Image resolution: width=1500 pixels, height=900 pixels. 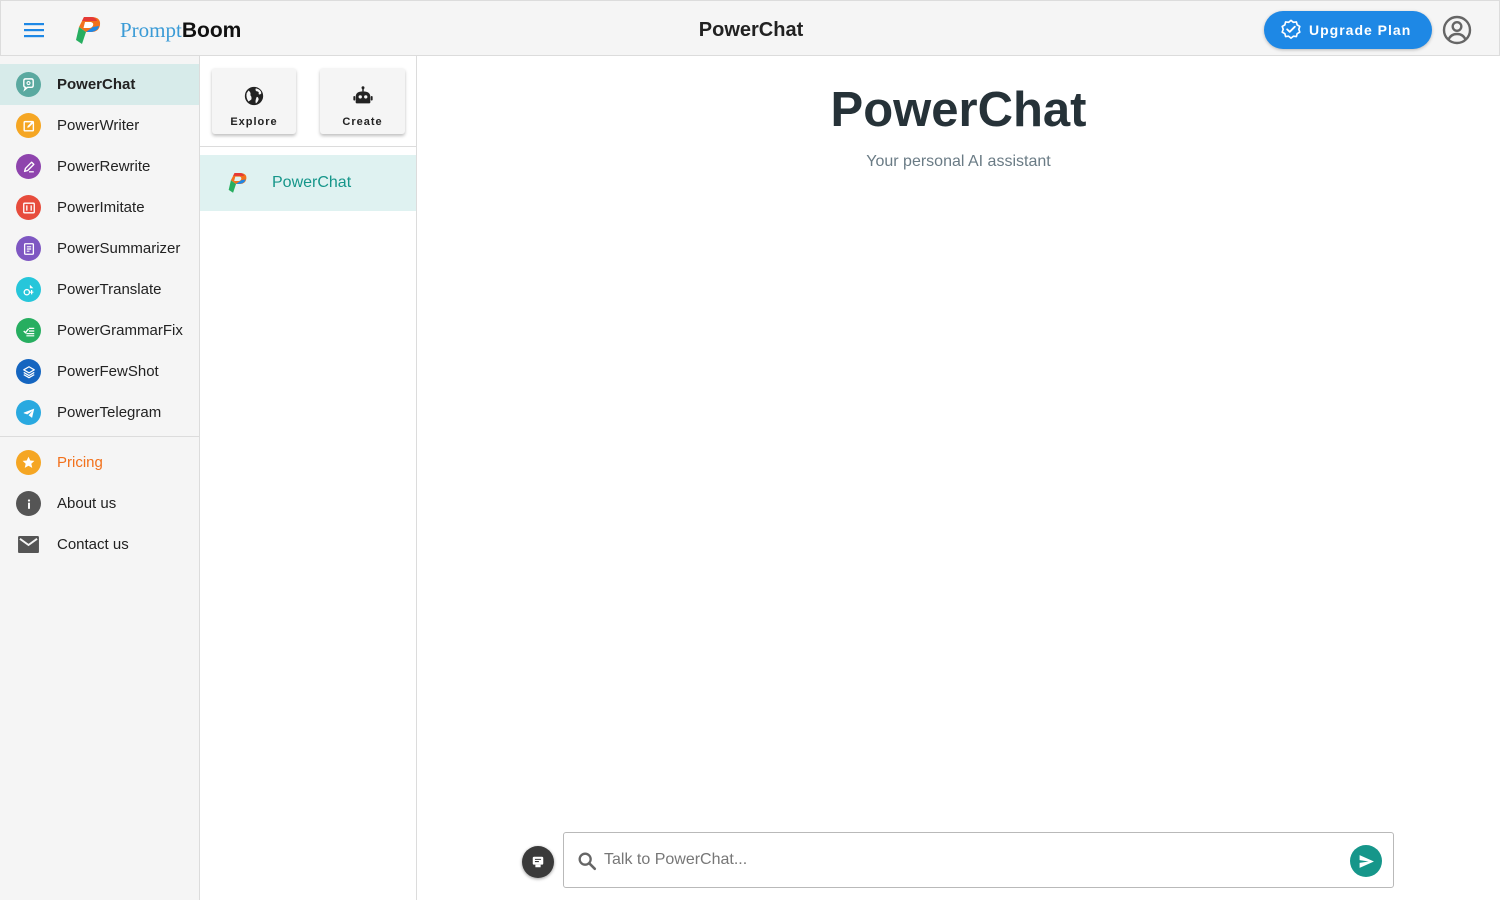 What do you see at coordinates (28, 330) in the screenshot?
I see `checklist-icon` at bounding box center [28, 330].